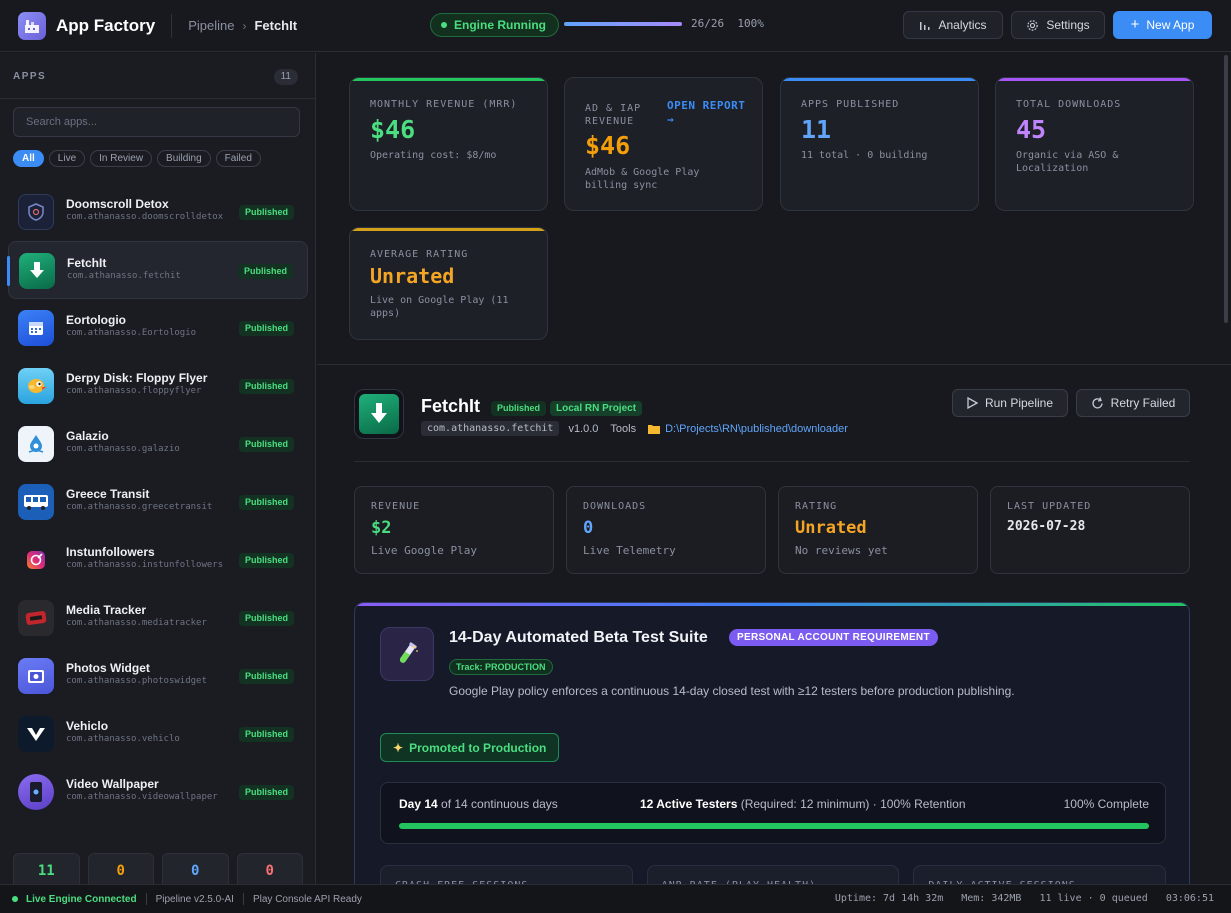  What do you see at coordinates (578, 637) in the screenshot?
I see `beta-title: 14-Day Automated Beta Test Suite` at bounding box center [578, 637].